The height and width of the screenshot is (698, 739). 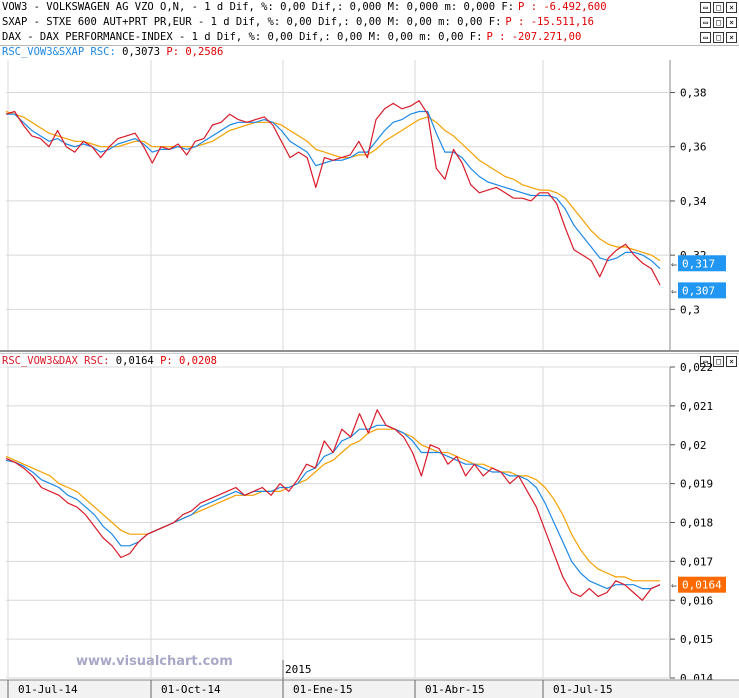 I want to click on x-axis-bar, so click(x=369, y=689).